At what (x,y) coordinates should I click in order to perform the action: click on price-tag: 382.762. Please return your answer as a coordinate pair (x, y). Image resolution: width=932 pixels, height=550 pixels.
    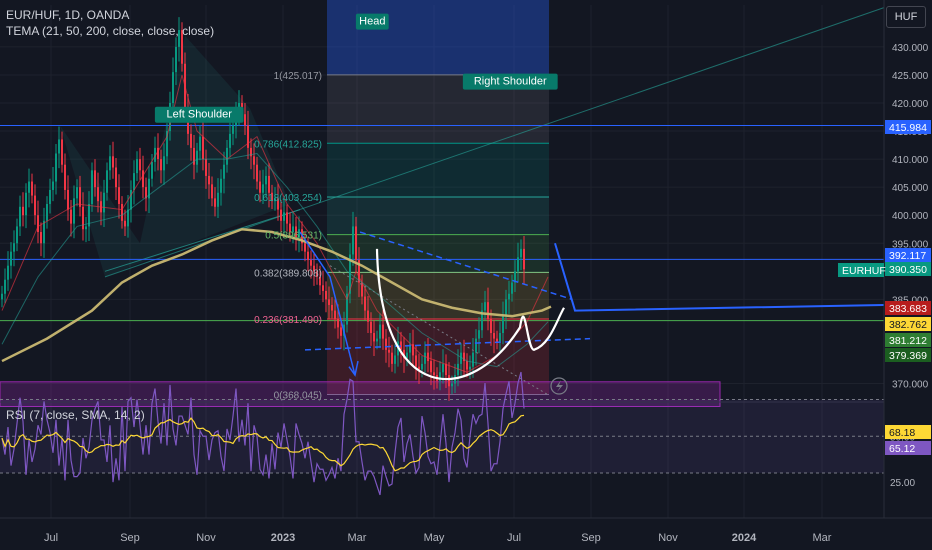
    Looking at the image, I should click on (908, 325).